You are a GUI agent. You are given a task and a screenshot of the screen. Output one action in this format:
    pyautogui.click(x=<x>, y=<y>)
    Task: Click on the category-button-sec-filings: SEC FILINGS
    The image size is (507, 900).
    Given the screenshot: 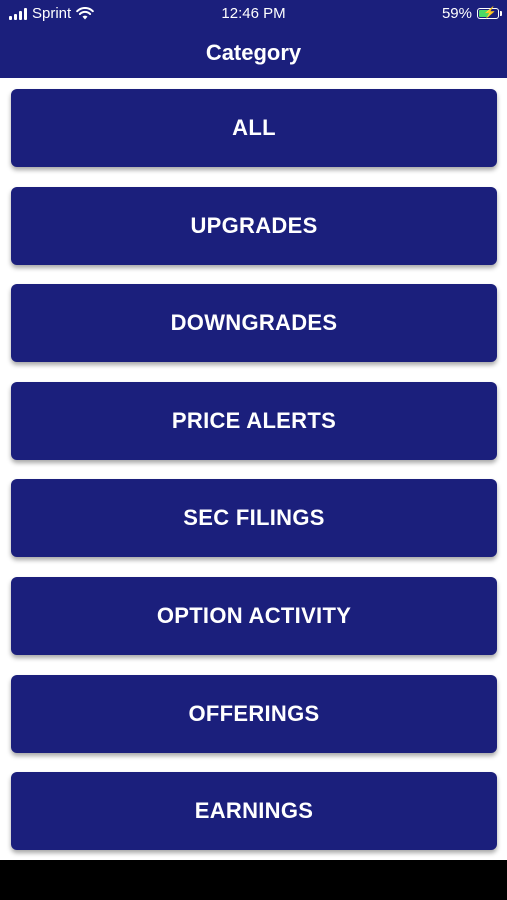 What is the action you would take?
    pyautogui.click(x=254, y=518)
    